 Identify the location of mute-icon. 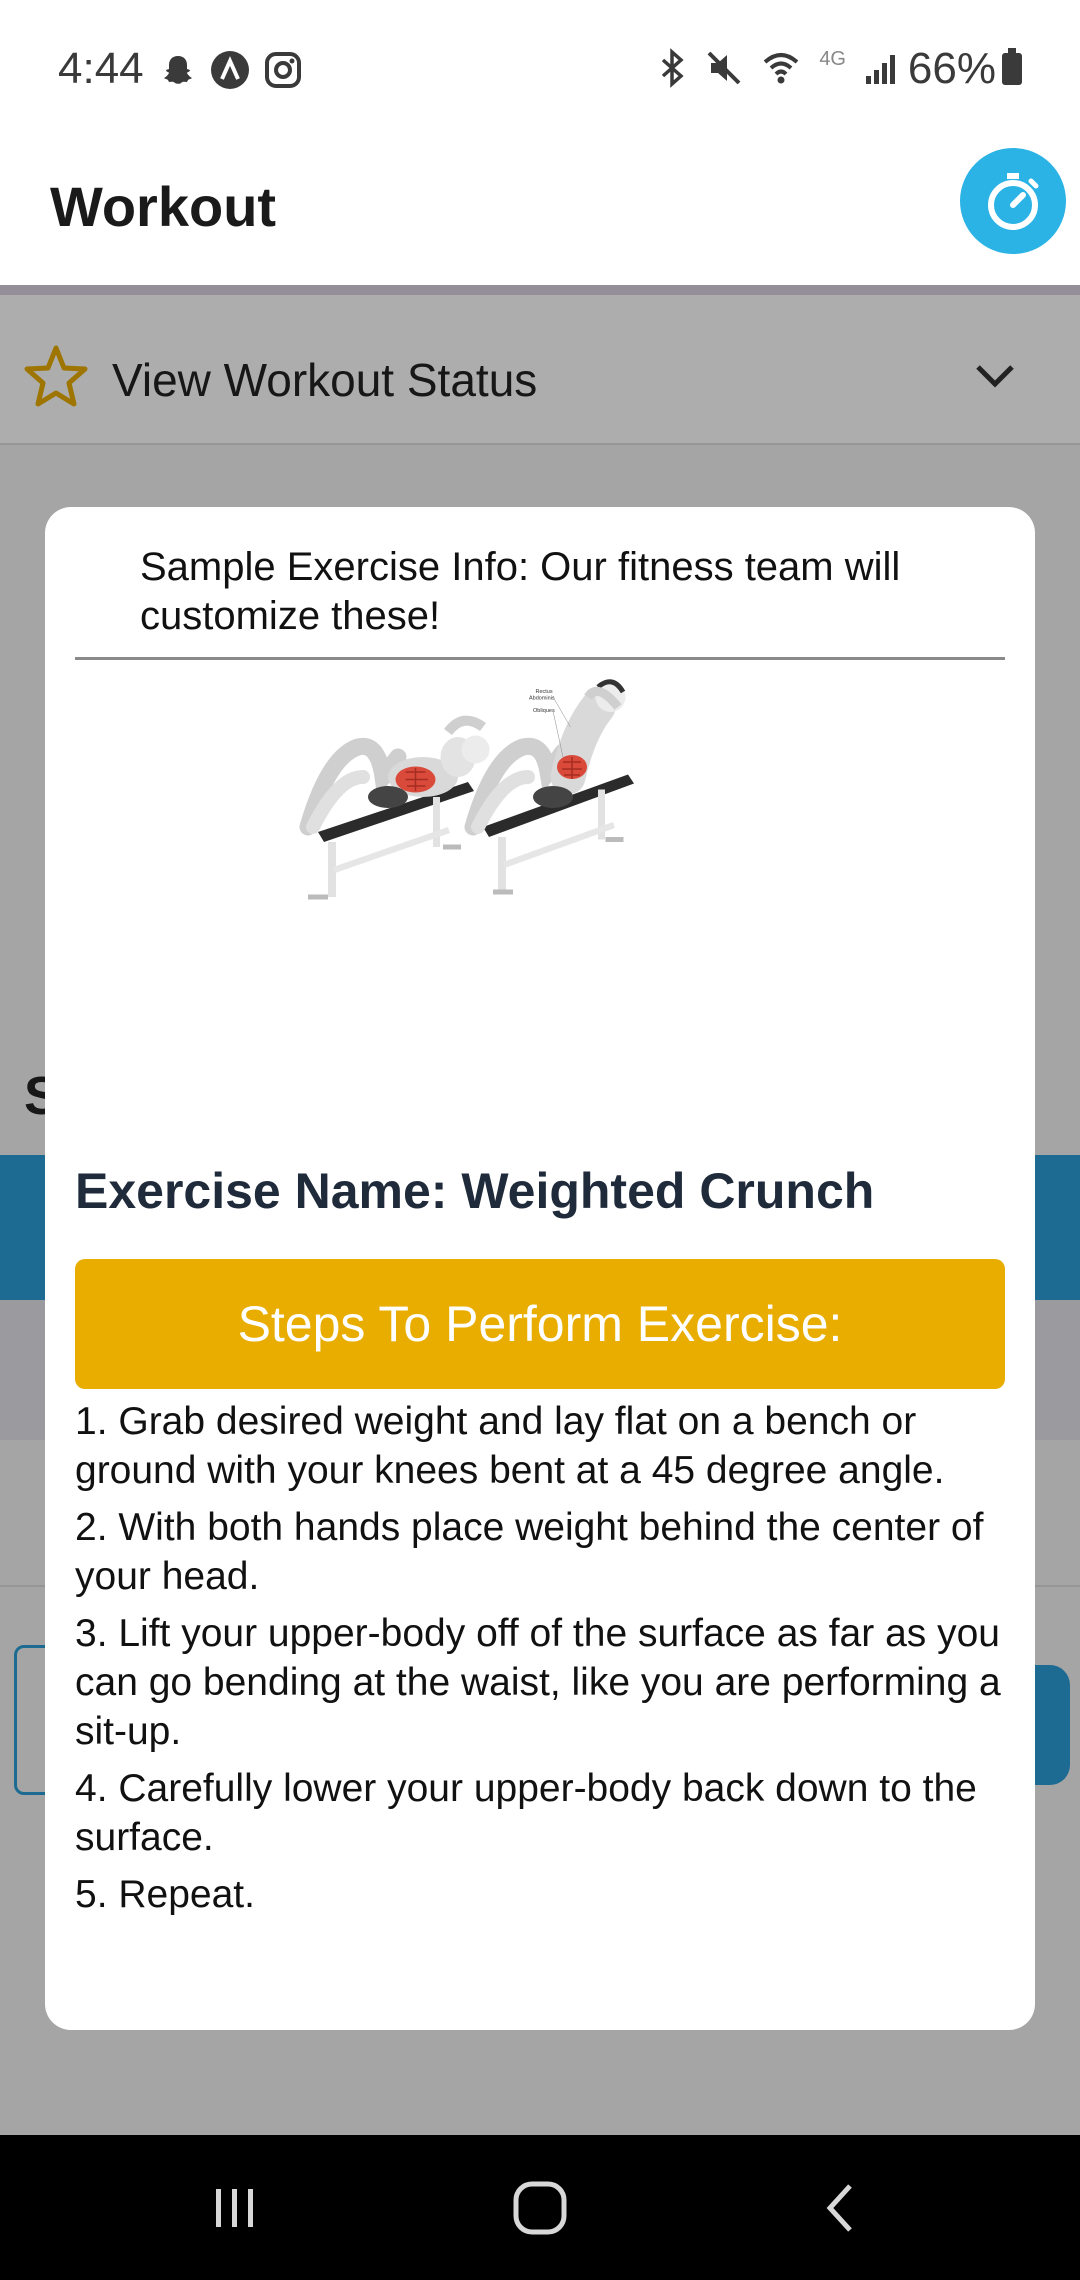
(724, 68).